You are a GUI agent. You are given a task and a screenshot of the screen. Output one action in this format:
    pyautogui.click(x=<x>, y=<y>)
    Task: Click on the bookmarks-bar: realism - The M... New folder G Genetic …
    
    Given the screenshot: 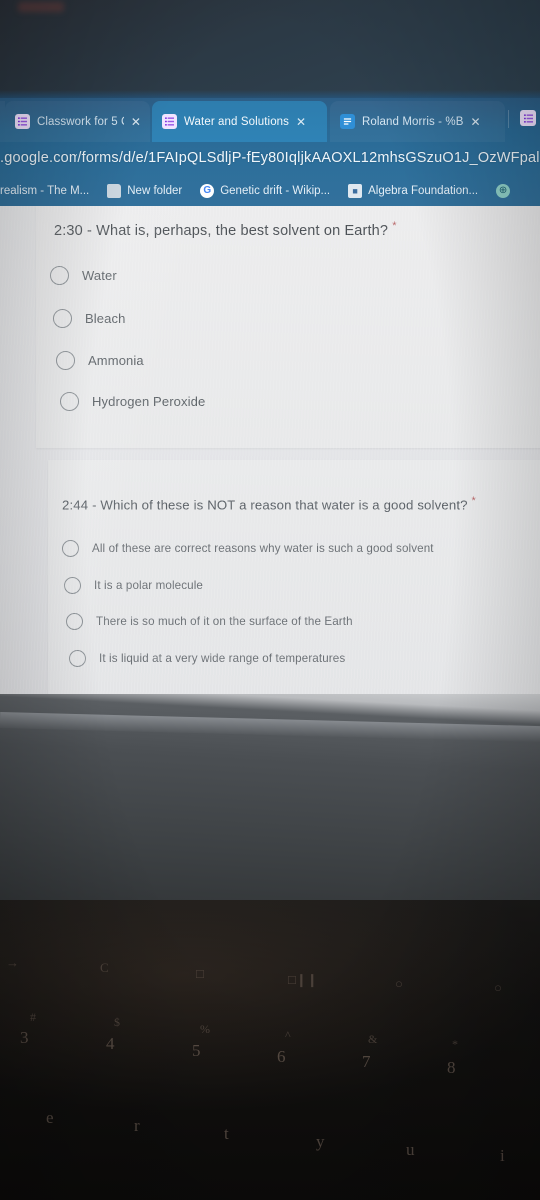 What is the action you would take?
    pyautogui.click(x=270, y=190)
    